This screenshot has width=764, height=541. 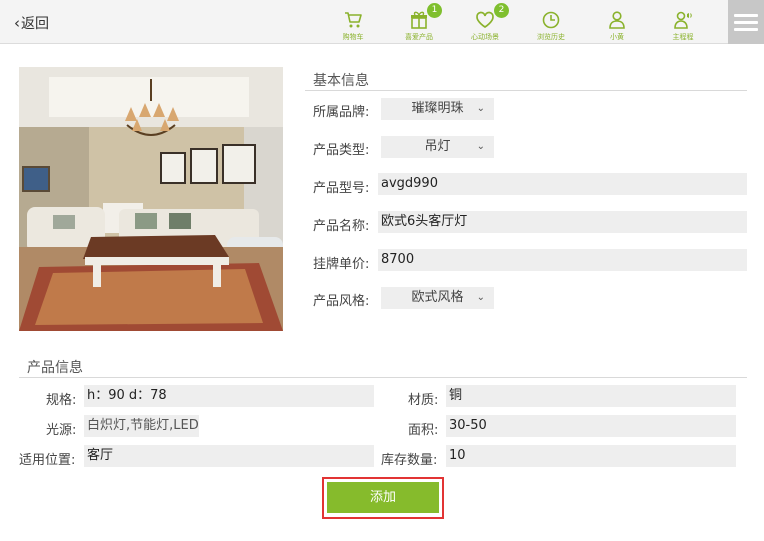 I want to click on back-label: 返回, so click(x=35, y=24).